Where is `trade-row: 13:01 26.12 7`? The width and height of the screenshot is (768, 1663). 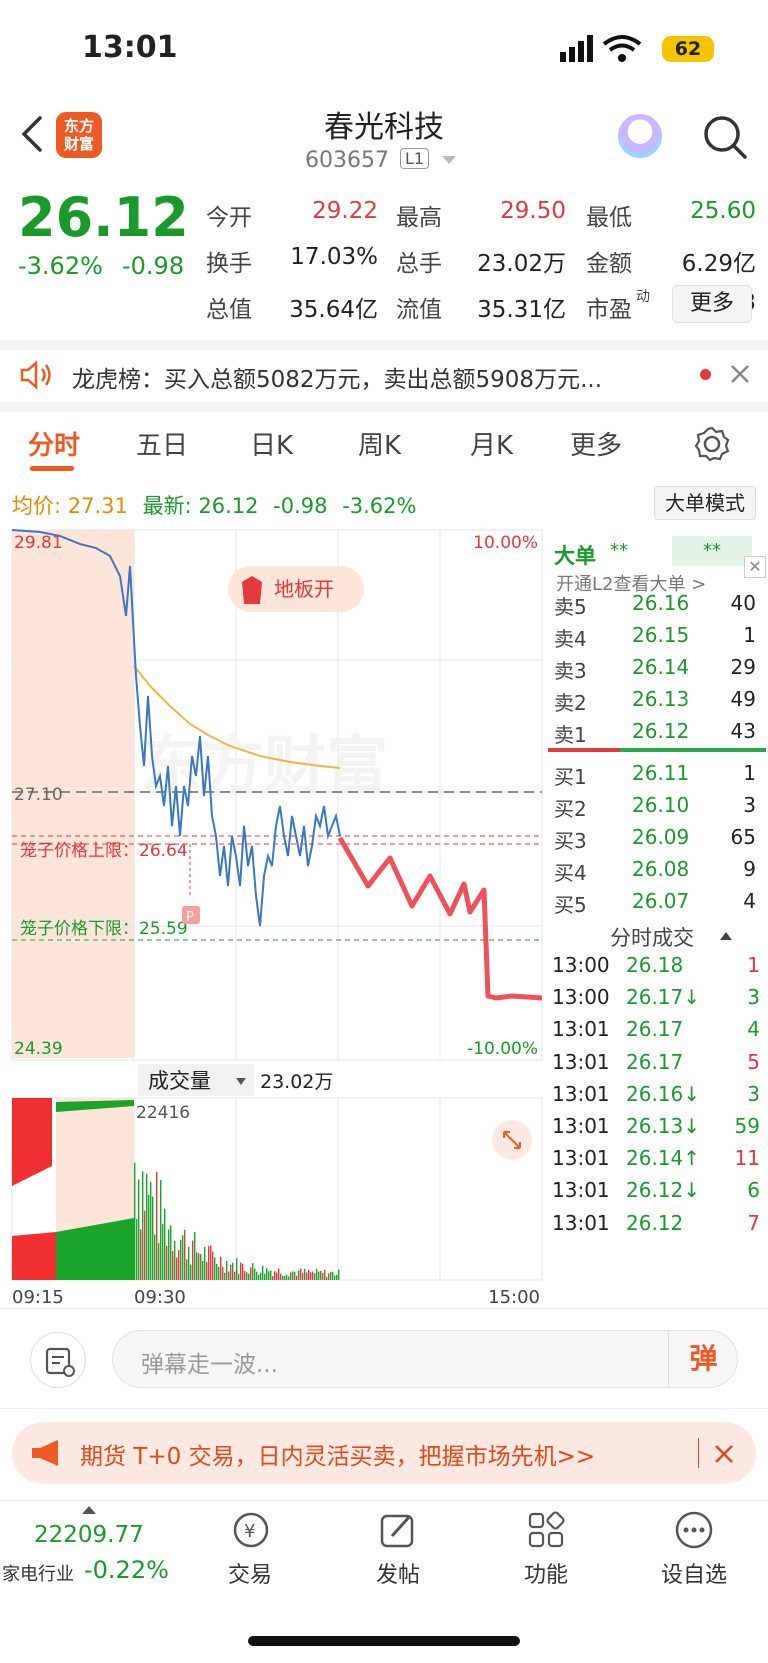
trade-row: 13:01 26.12 7 is located at coordinates (657, 1224).